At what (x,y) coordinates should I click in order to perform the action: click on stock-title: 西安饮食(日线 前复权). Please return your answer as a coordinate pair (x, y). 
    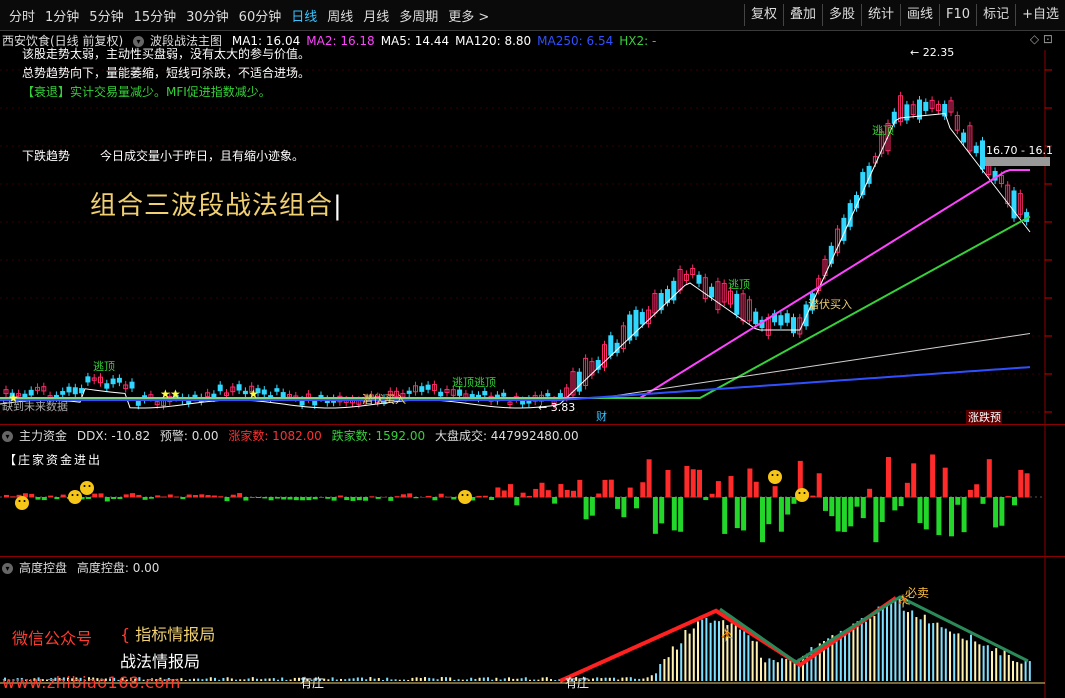
    Looking at the image, I should click on (62, 41).